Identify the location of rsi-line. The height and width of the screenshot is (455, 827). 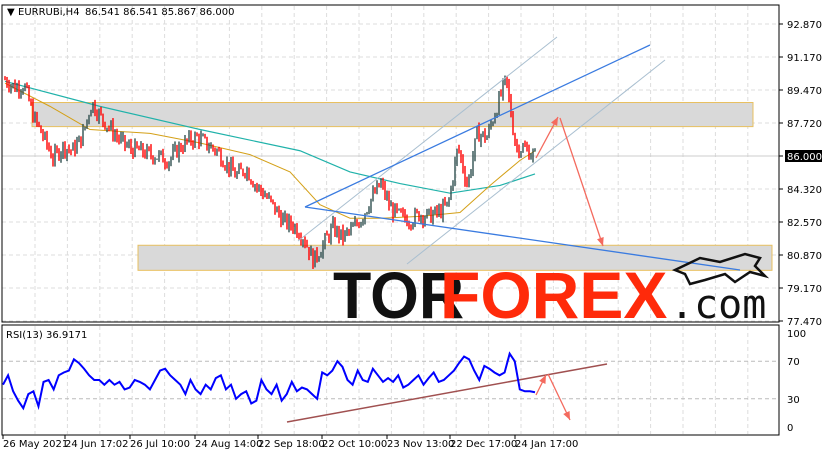
(269, 381).